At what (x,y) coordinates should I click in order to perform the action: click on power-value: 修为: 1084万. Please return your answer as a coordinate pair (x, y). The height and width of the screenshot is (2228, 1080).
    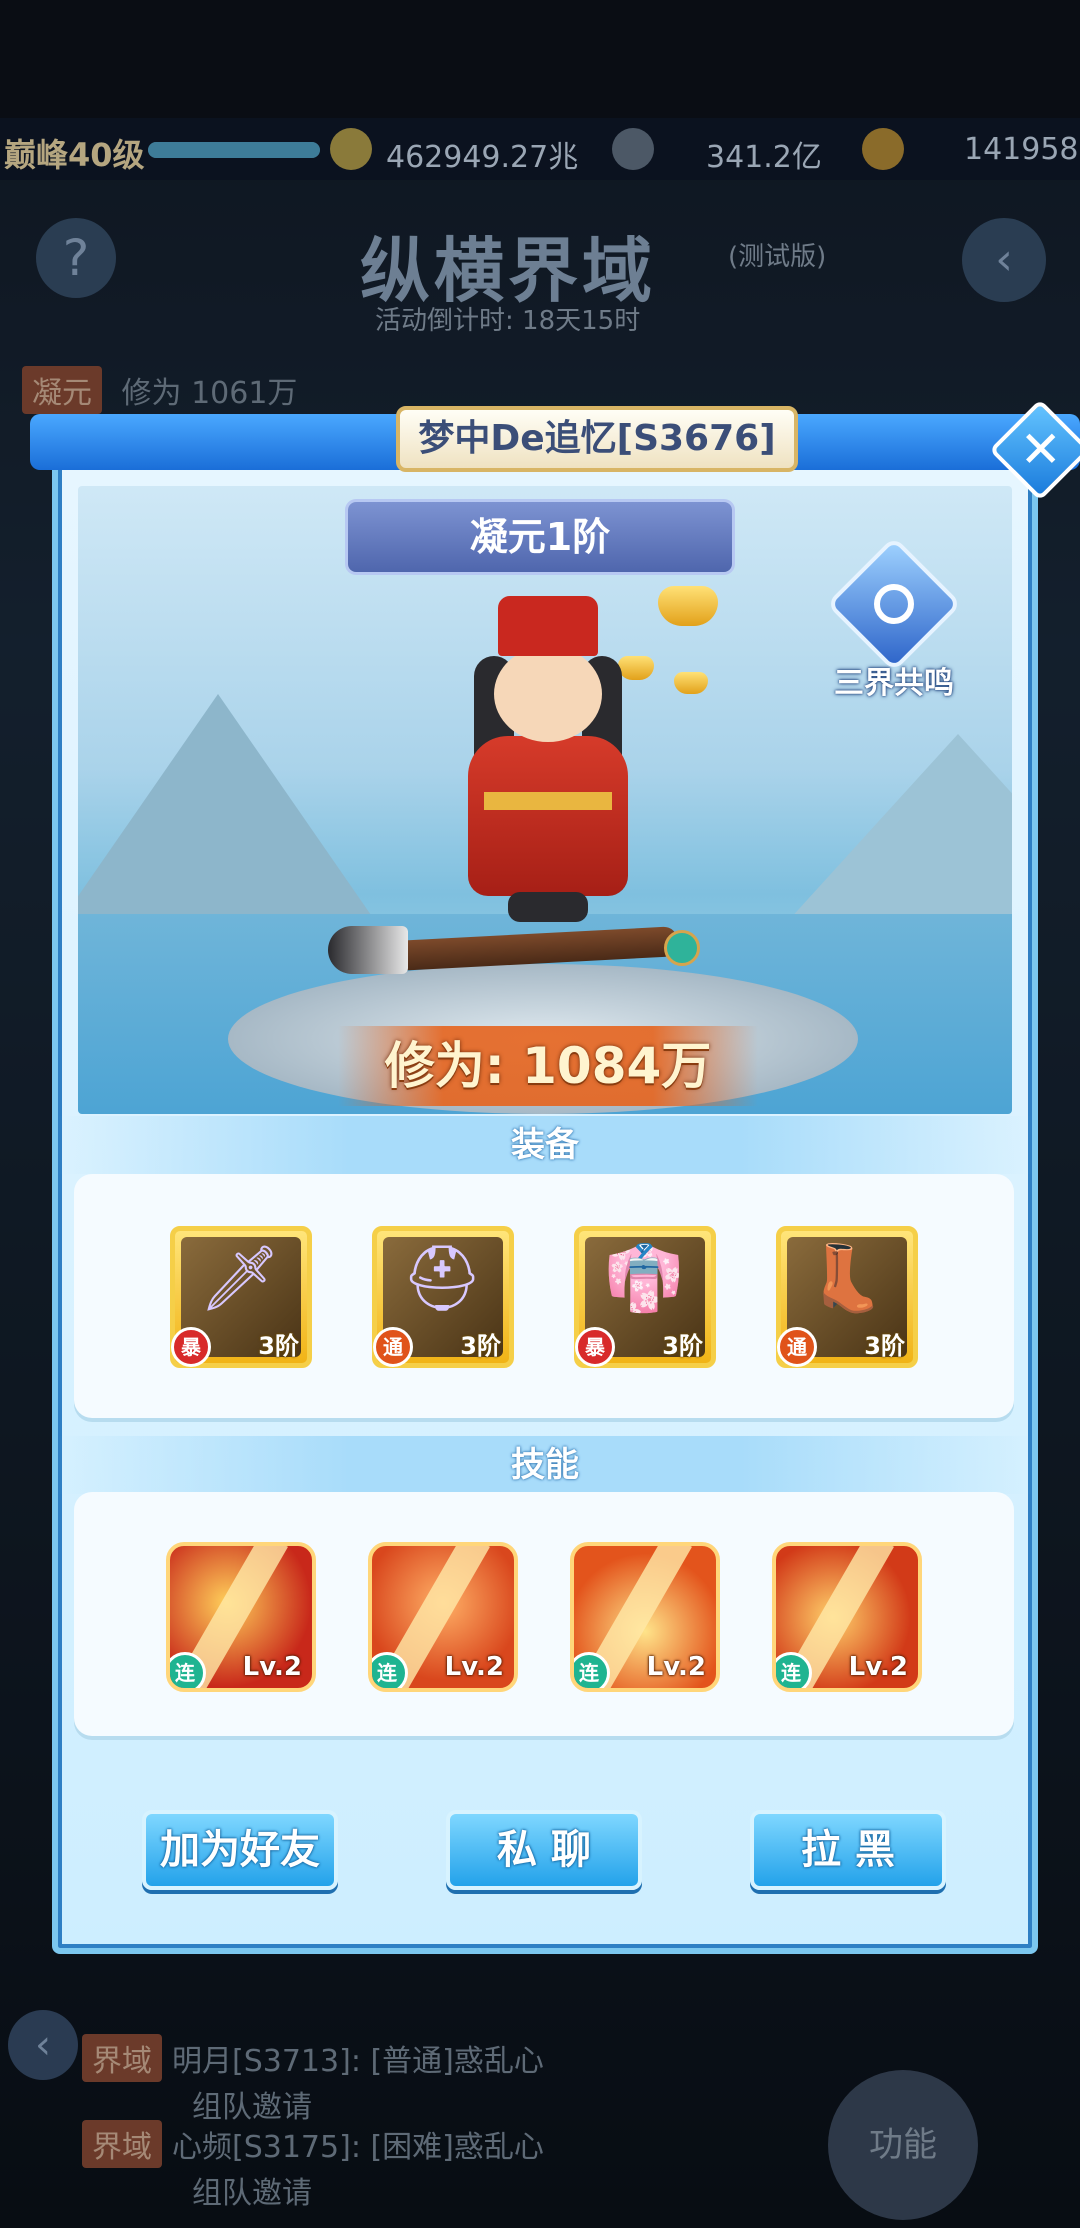
    Looking at the image, I should click on (548, 1066).